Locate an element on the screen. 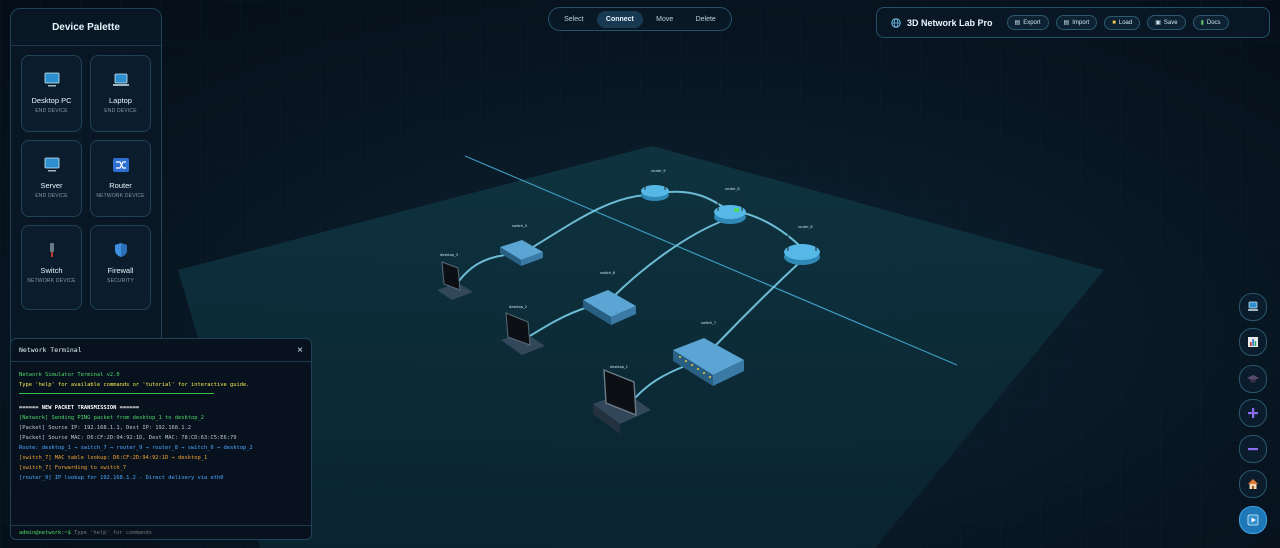 This screenshot has height=548, width=1280. import-label: Import is located at coordinates (1081, 22).